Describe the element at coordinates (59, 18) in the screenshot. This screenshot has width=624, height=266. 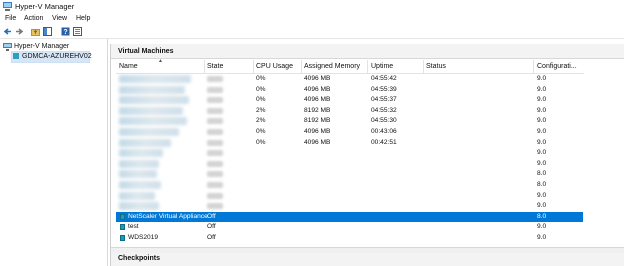
I see `menu-view: View` at that location.